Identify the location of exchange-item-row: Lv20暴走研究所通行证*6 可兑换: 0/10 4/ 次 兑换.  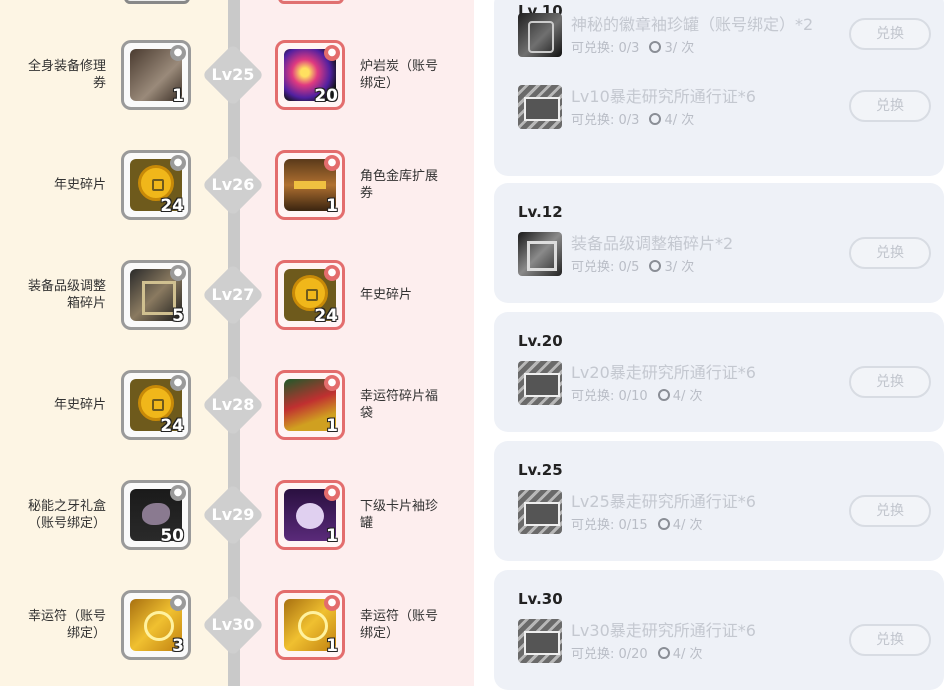
(724, 383).